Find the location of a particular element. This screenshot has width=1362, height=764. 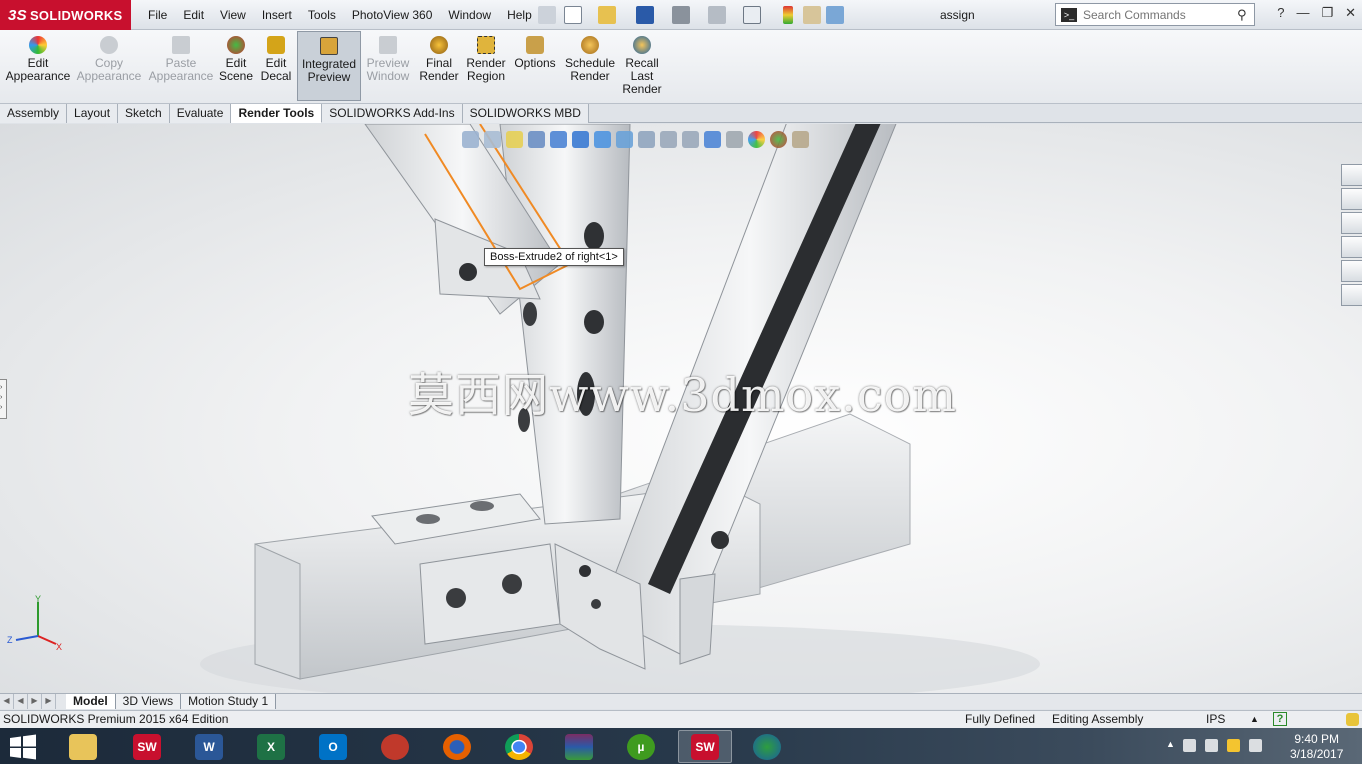

menu-window: Window is located at coordinates (469, 15).